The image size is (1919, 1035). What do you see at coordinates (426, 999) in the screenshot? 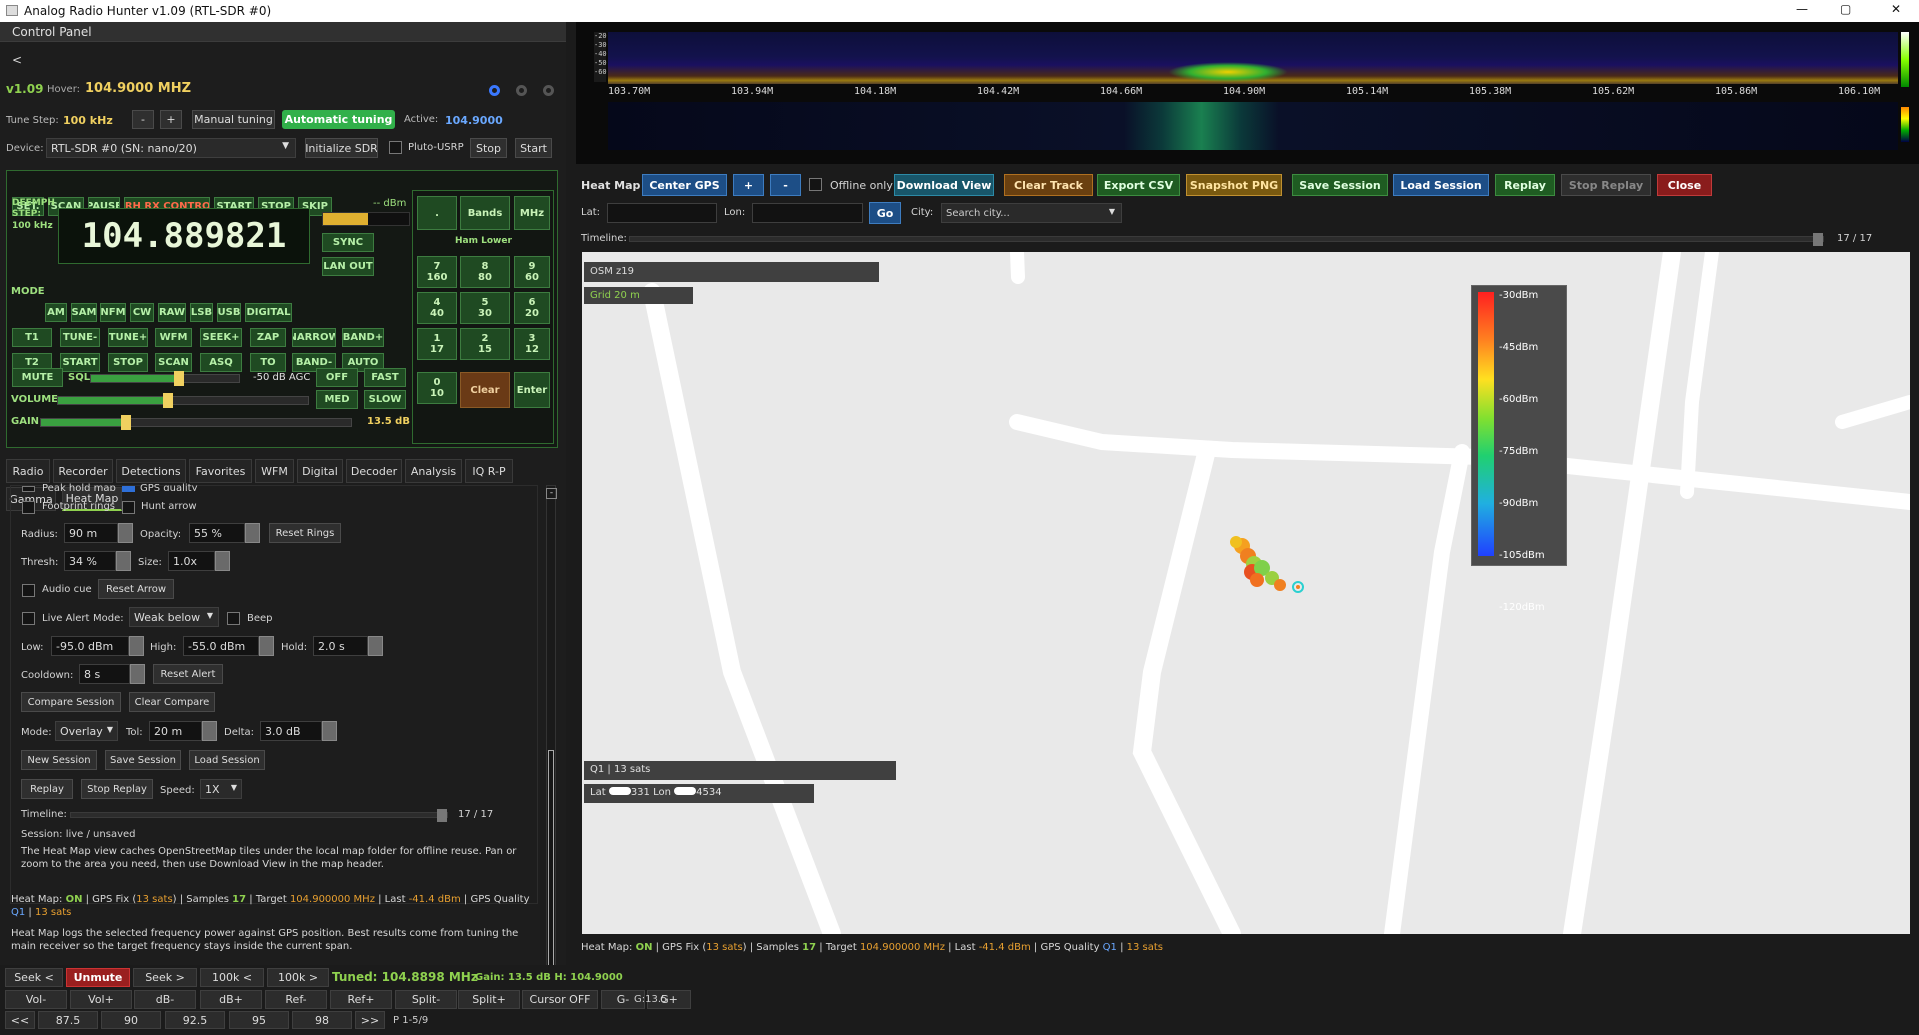
I see `control-button: Split-` at bounding box center [426, 999].